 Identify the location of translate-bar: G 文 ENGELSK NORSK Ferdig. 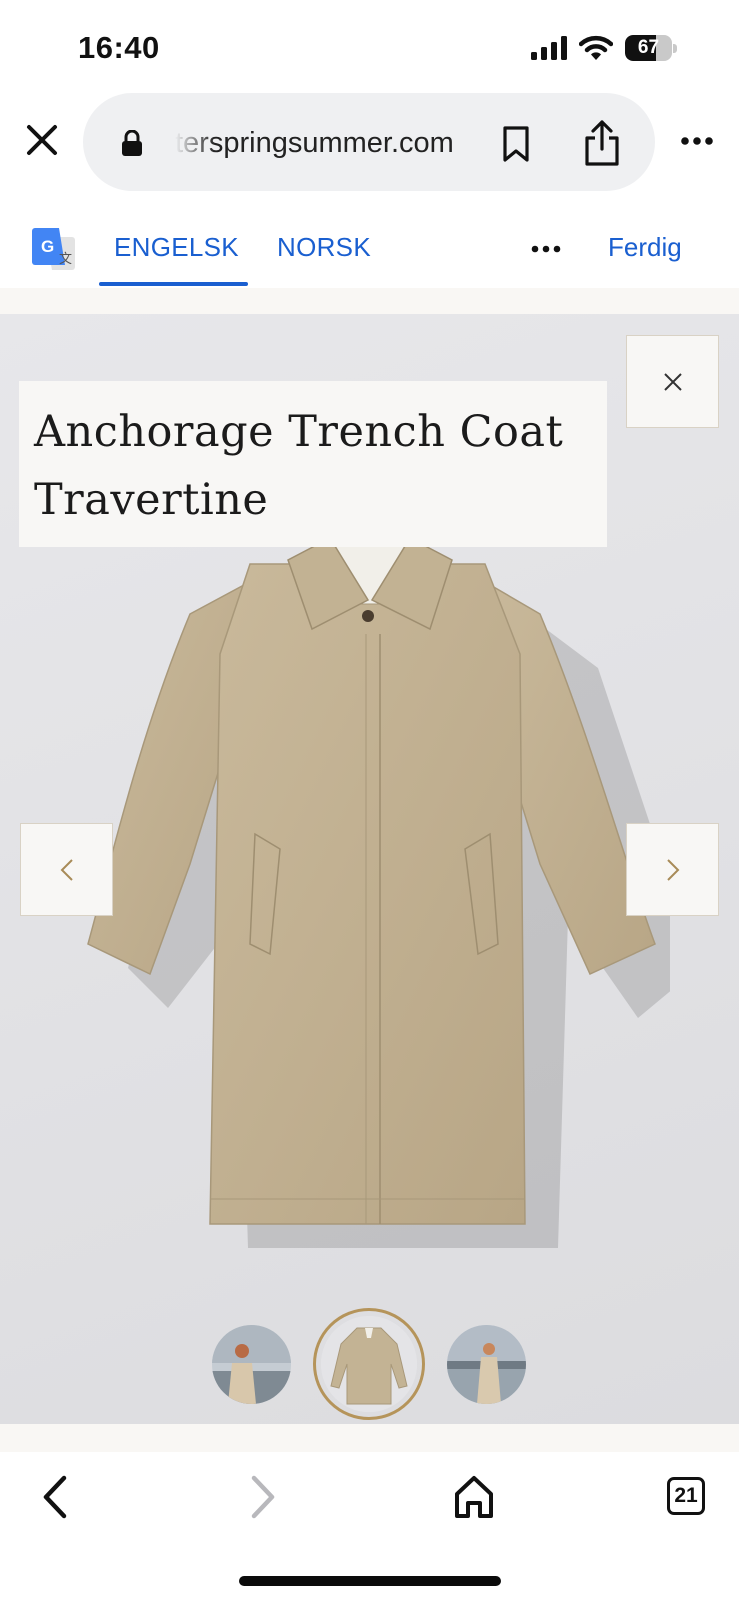
(369, 249).